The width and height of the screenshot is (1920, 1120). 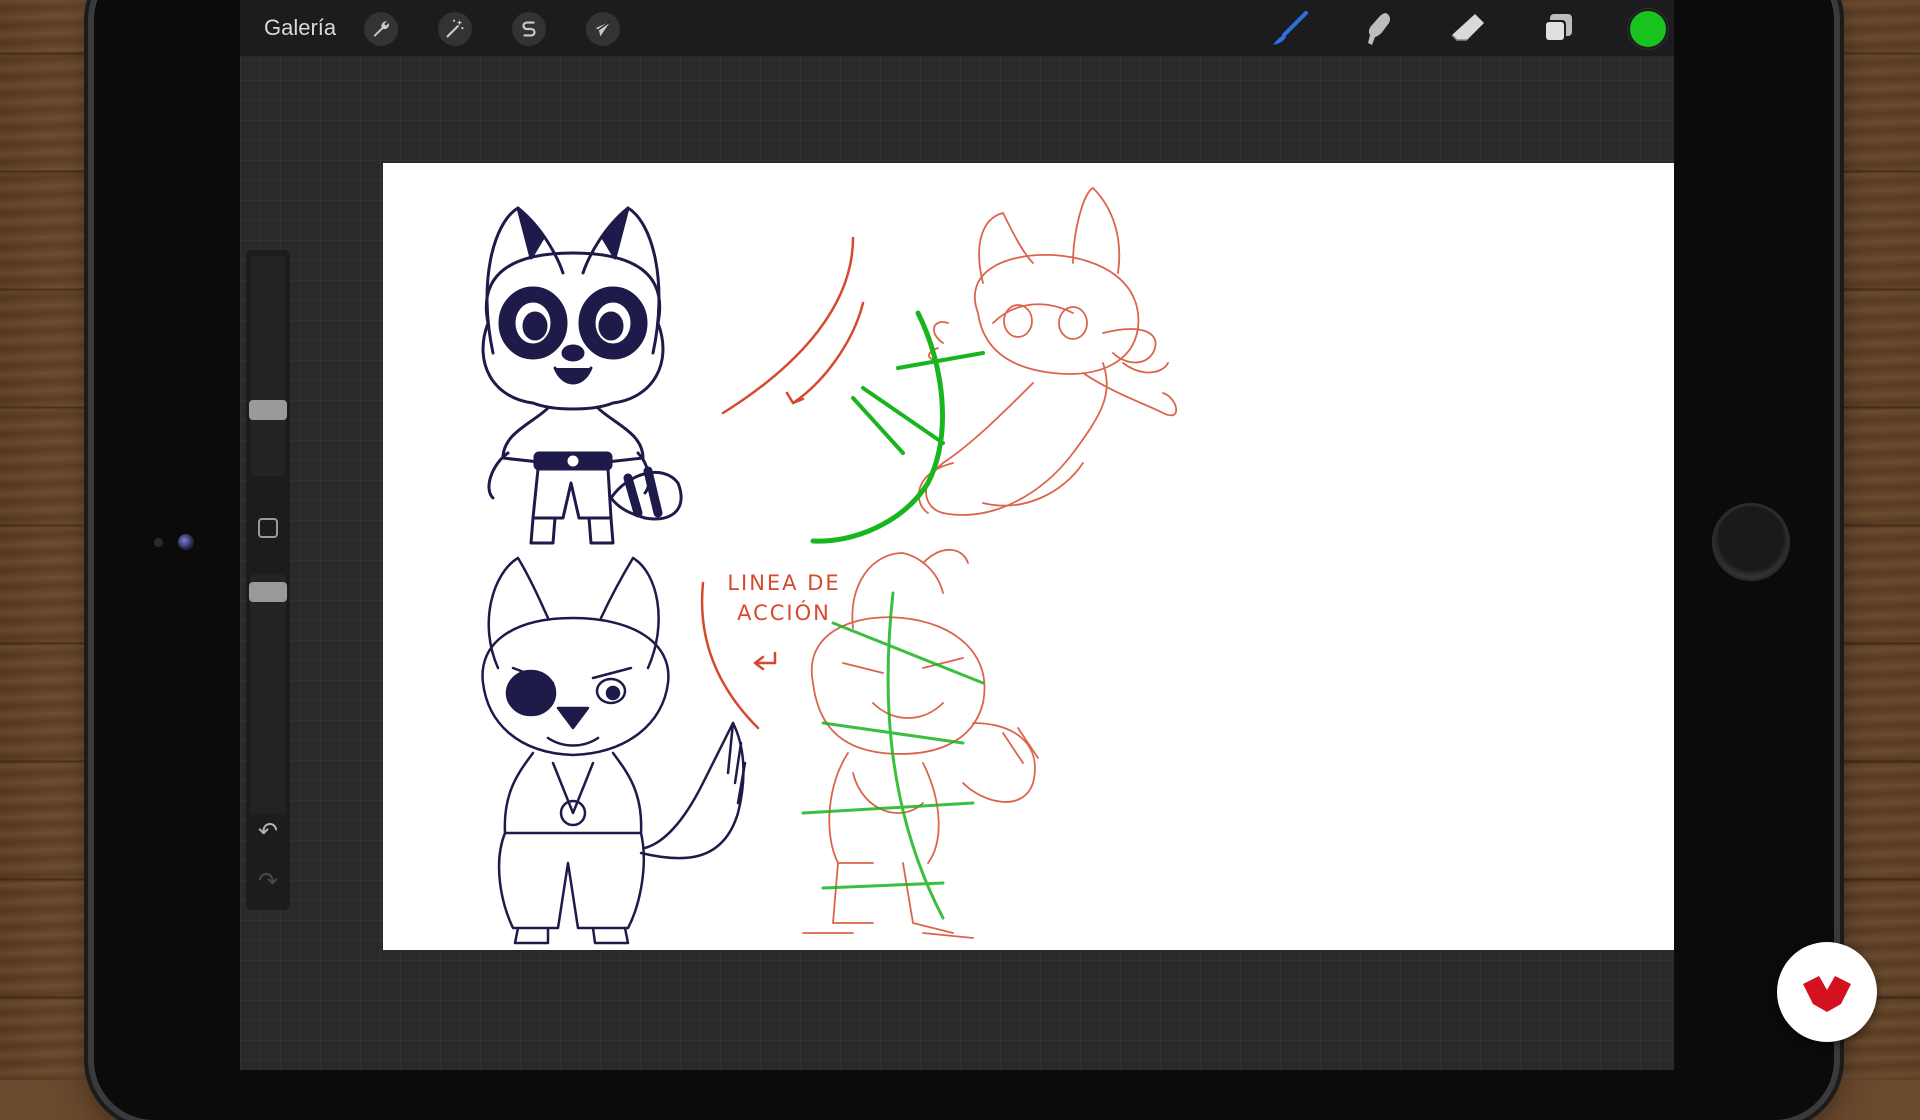 I want to click on selection-s-icon, so click(x=529, y=29).